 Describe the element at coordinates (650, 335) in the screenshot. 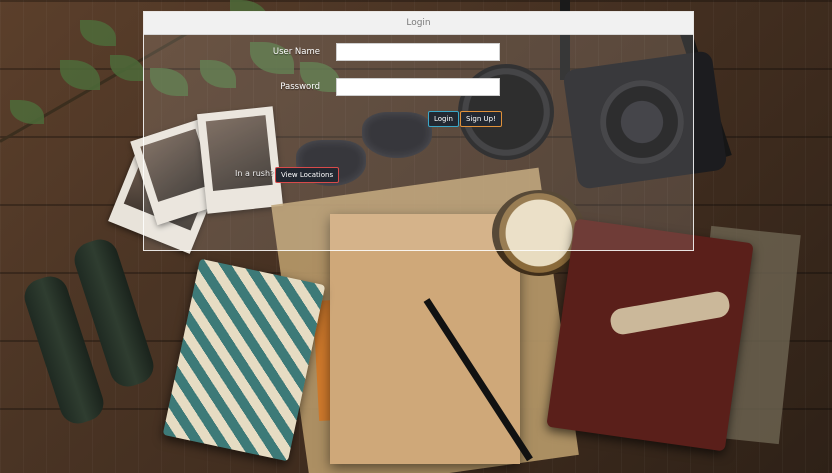

I see `leather-journal` at that location.